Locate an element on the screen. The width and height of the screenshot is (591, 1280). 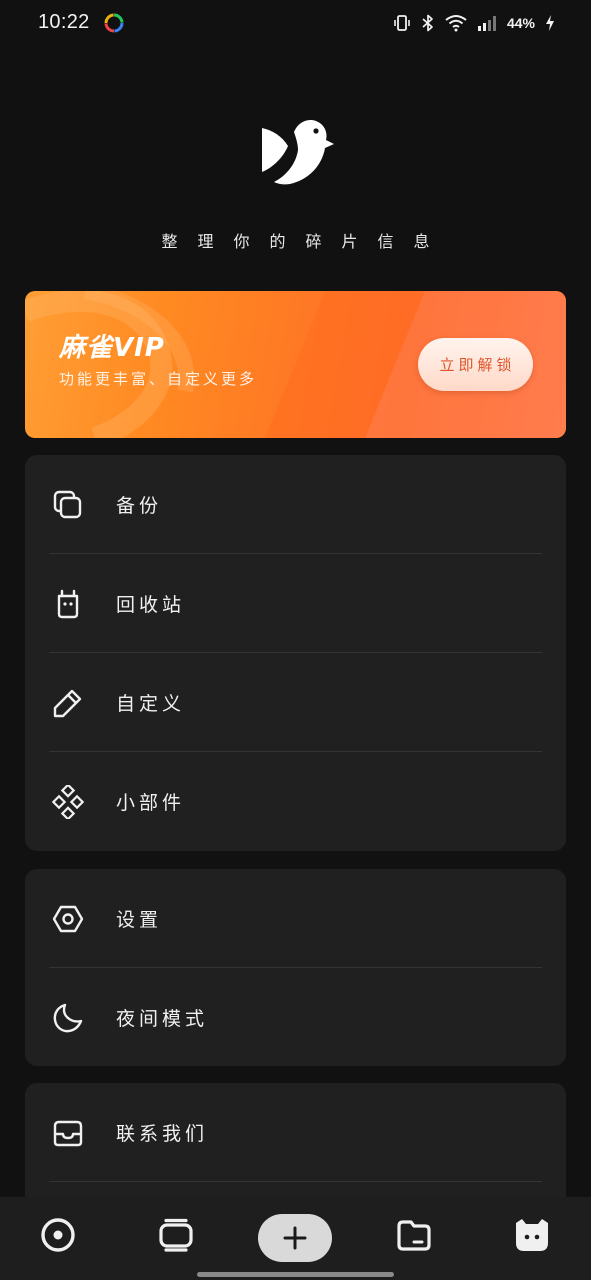
nav-record is located at coordinates (58, 1235).